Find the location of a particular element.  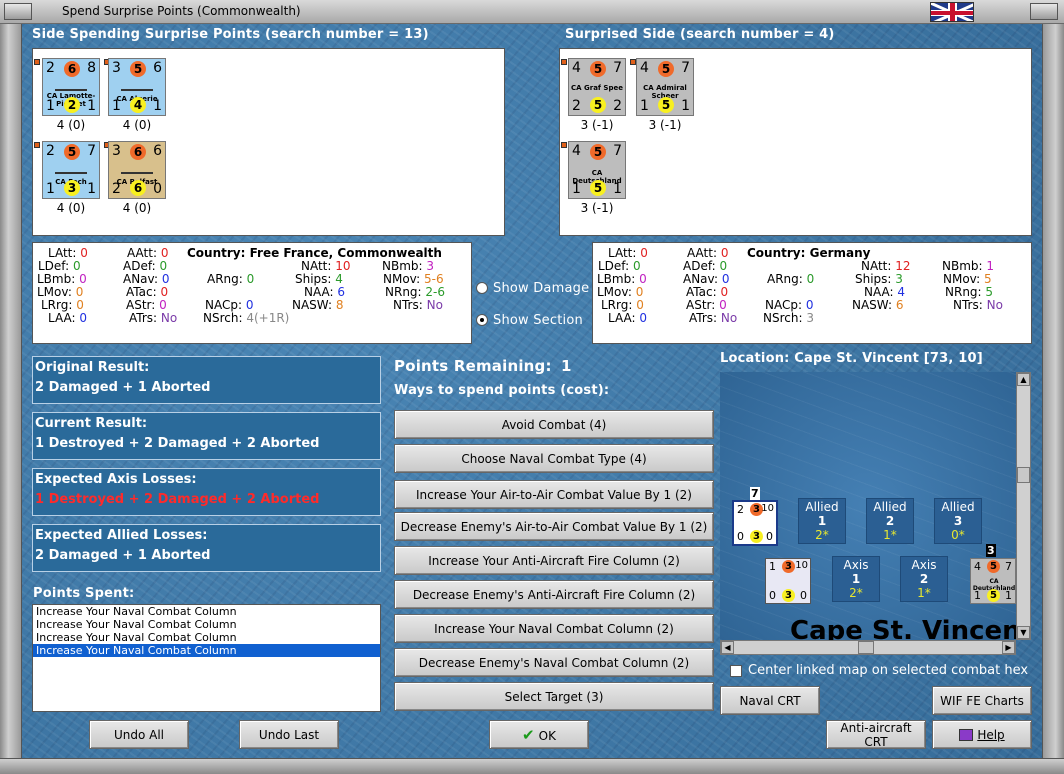

map-vertical-scrollbar: ▲ ▼ is located at coordinates (1023, 506).